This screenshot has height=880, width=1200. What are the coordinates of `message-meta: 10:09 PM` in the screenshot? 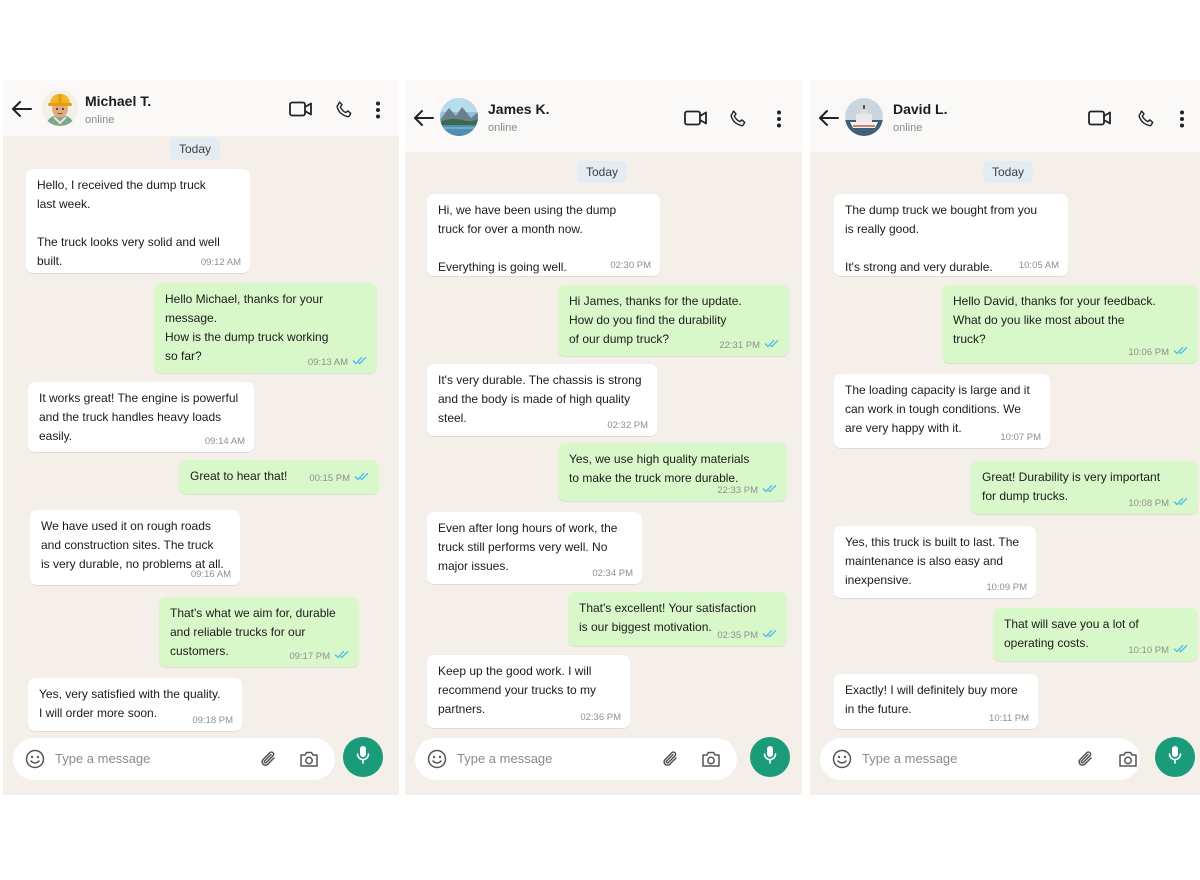 It's located at (1006, 588).